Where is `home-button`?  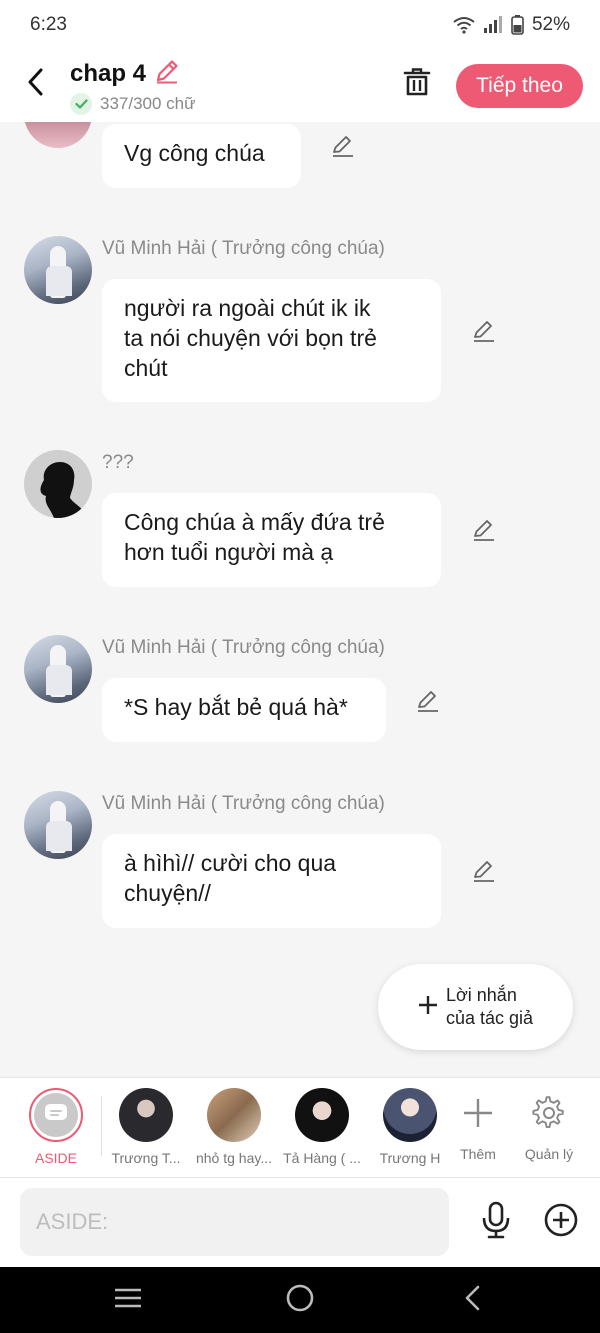
home-button is located at coordinates (300, 1300).